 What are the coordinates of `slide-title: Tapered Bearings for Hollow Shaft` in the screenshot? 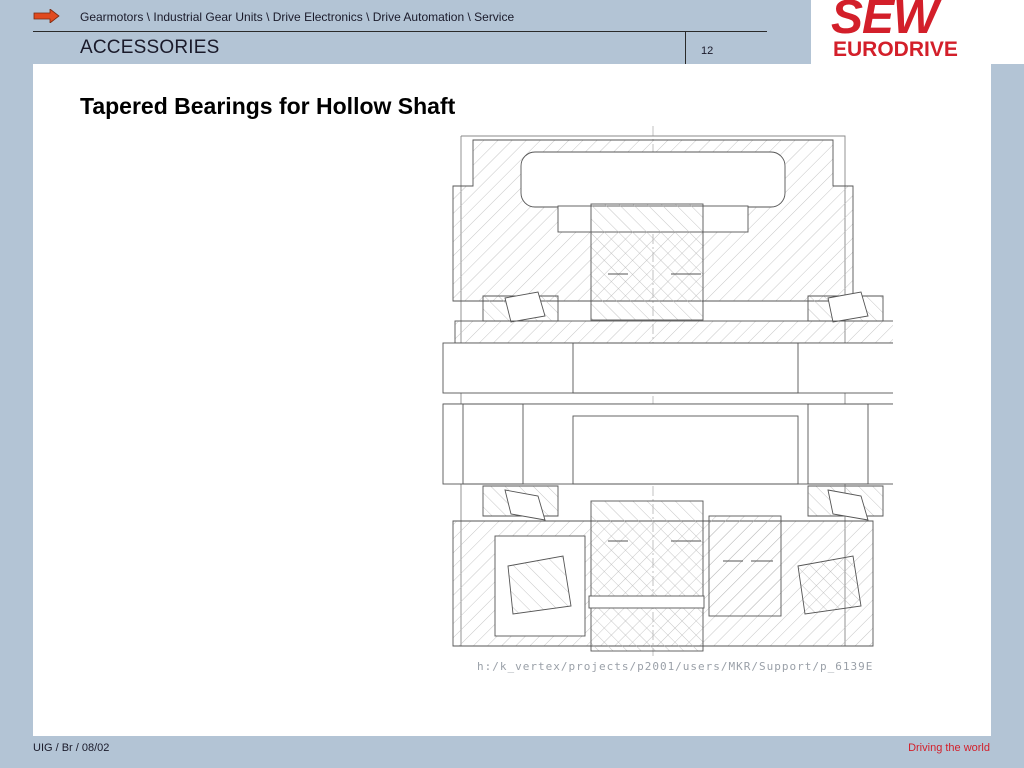 It's located at (268, 106).